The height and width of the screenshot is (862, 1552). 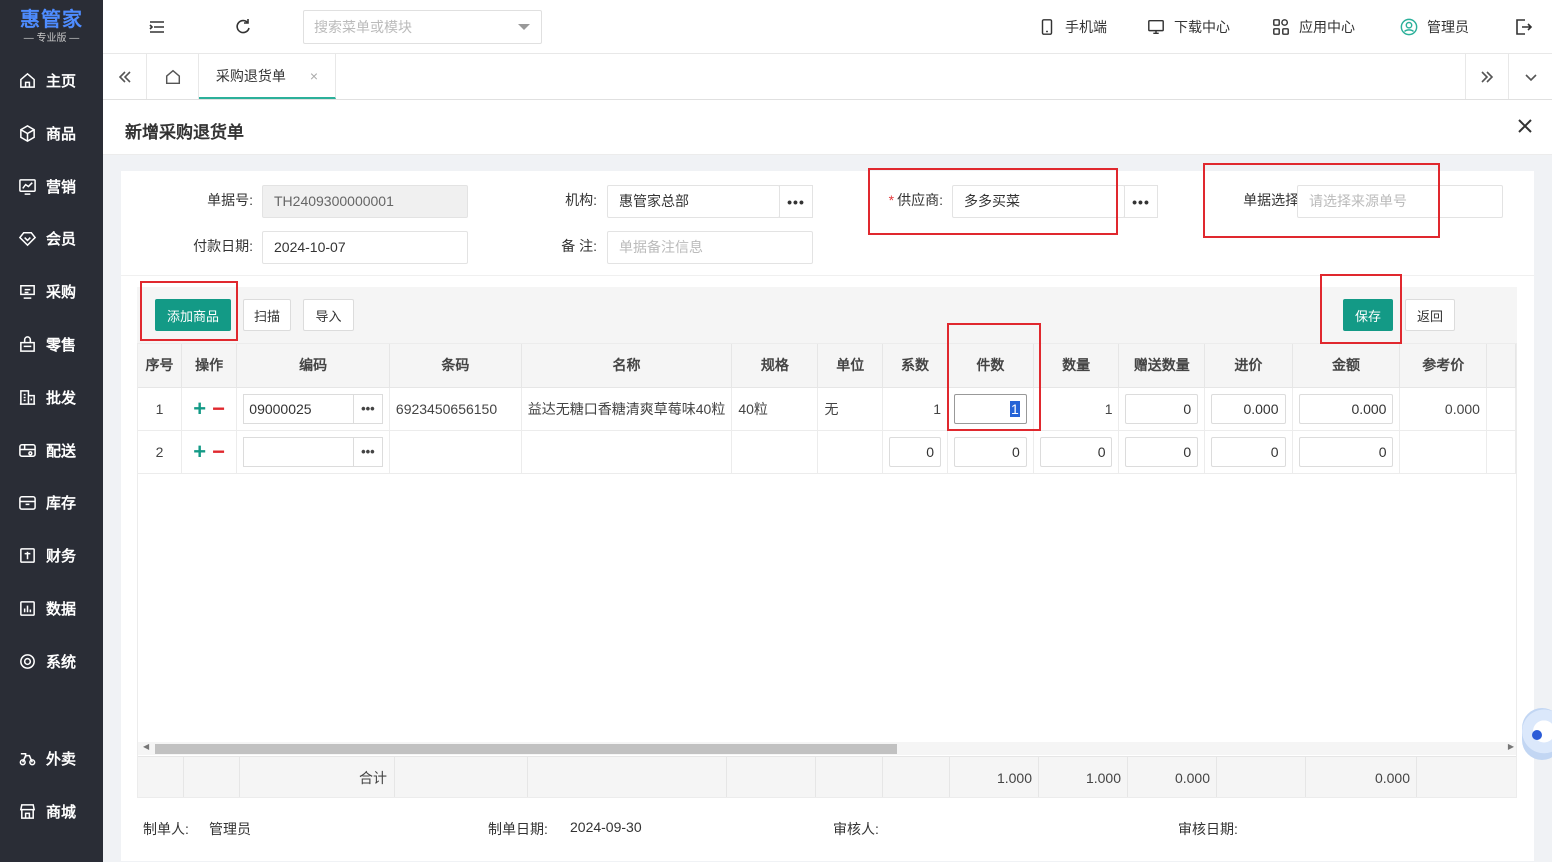 What do you see at coordinates (693, 201) in the screenshot?
I see `org-field: 惠管家总部` at bounding box center [693, 201].